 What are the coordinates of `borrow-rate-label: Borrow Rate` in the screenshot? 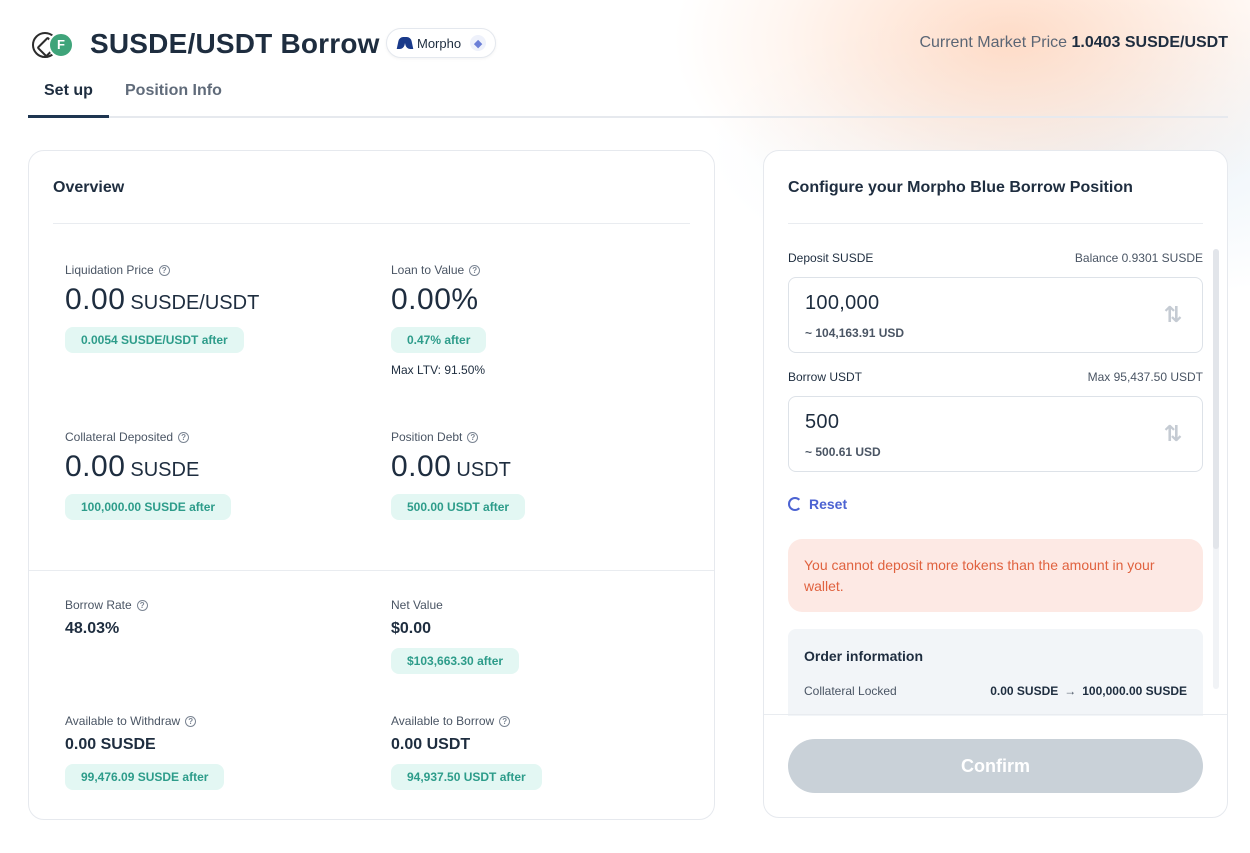 It's located at (98, 605).